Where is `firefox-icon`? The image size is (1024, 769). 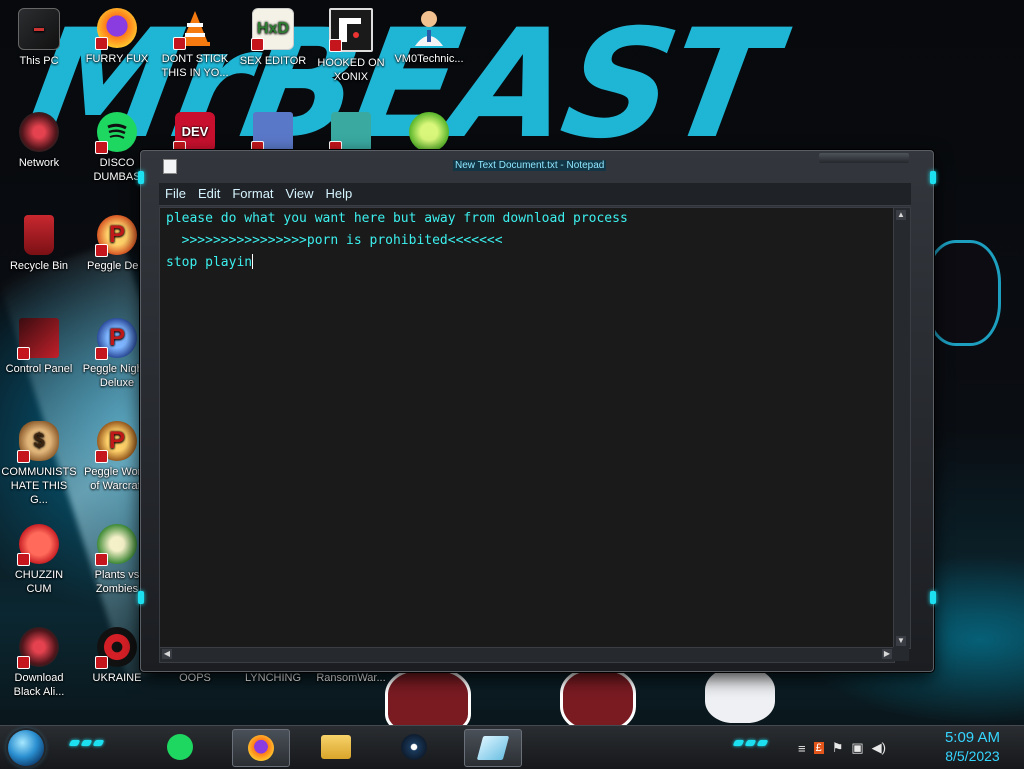 firefox-icon is located at coordinates (116, 29).